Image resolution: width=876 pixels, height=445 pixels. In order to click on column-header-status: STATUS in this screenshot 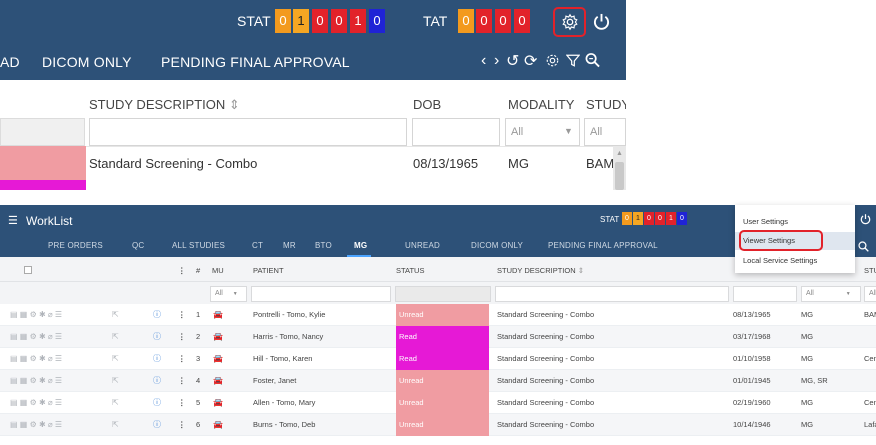, I will do `click(410, 270)`.